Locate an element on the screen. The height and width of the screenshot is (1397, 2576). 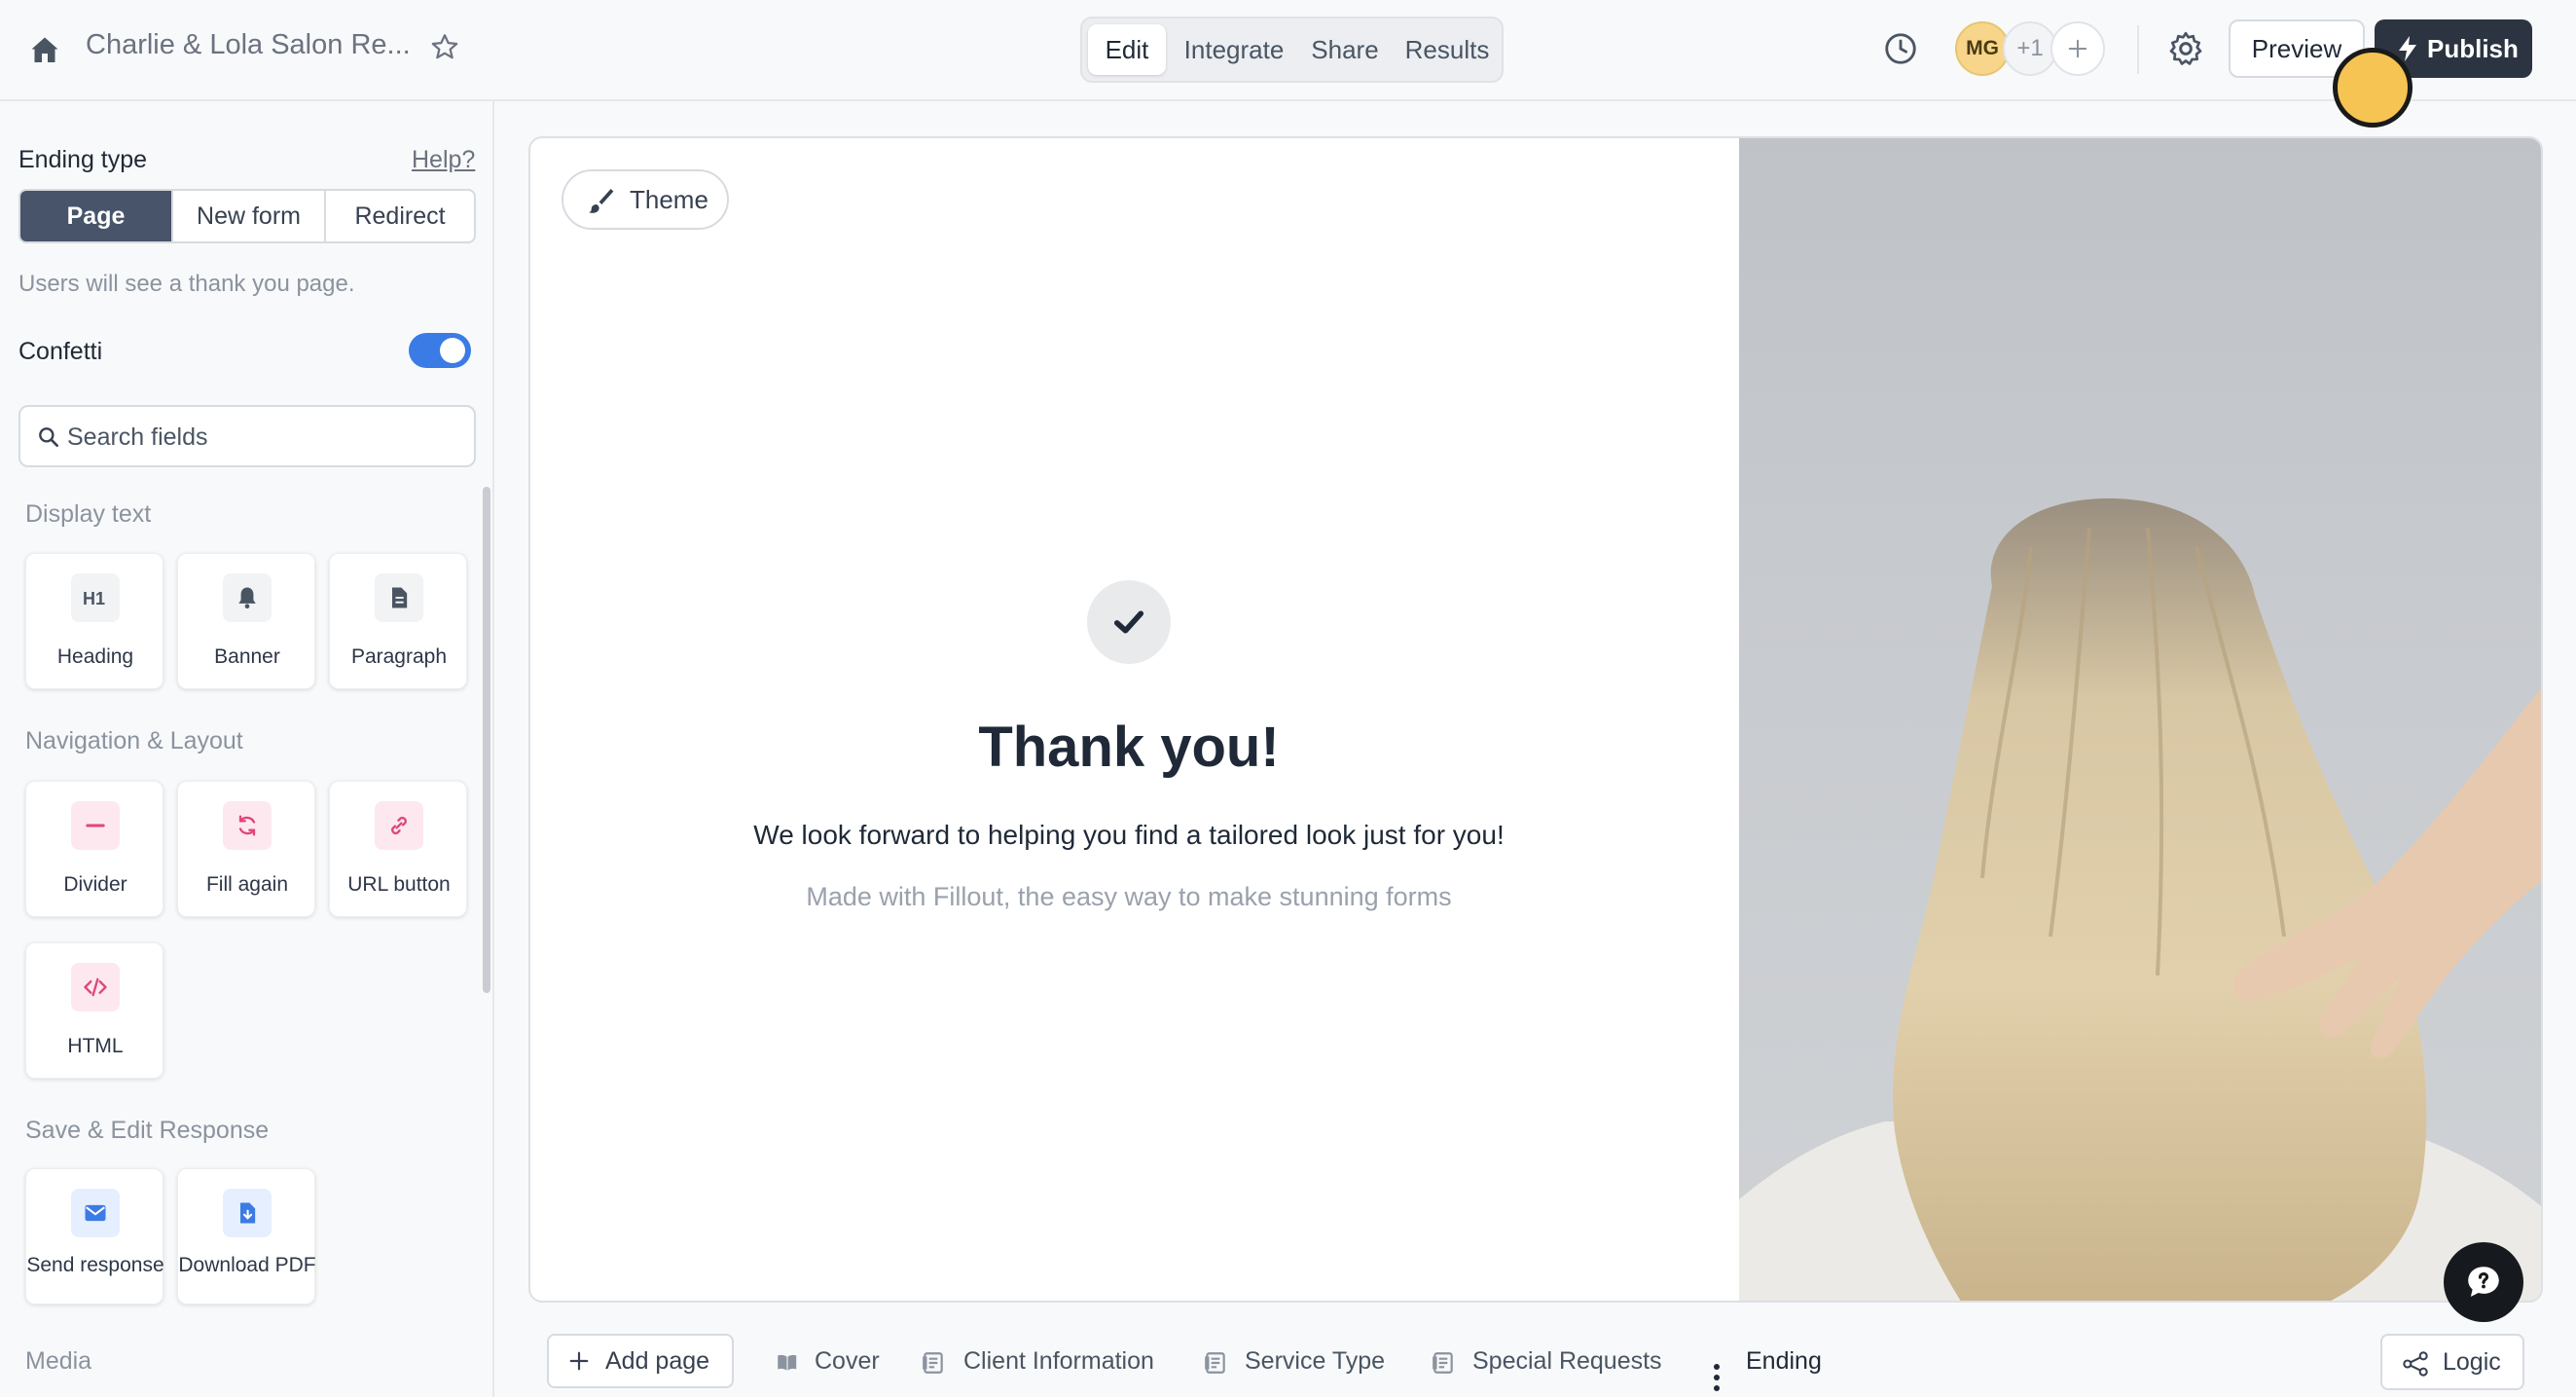
field-card-banner: Banner is located at coordinates (246, 621).